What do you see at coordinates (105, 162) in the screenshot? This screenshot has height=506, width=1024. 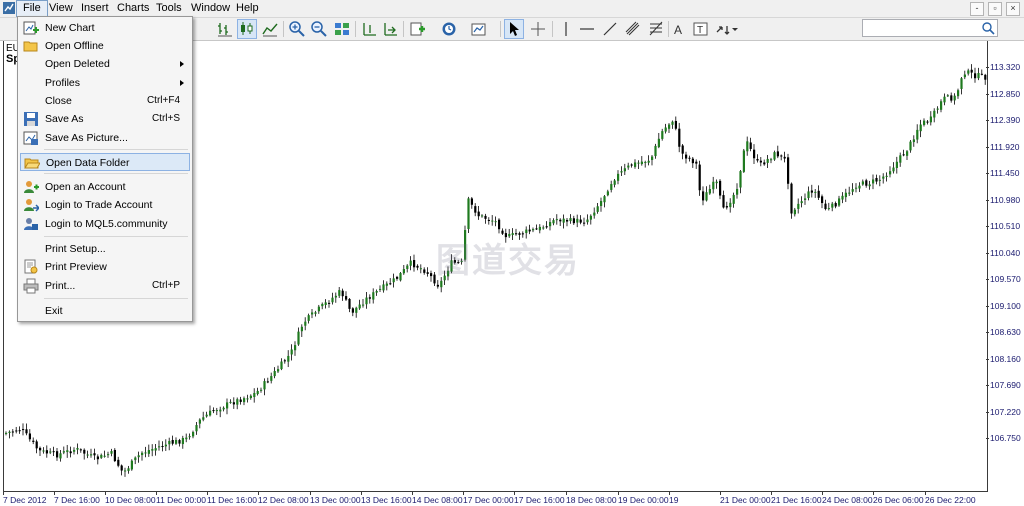 I see `menu-item-open-data-folder: Open Data Folder` at bounding box center [105, 162].